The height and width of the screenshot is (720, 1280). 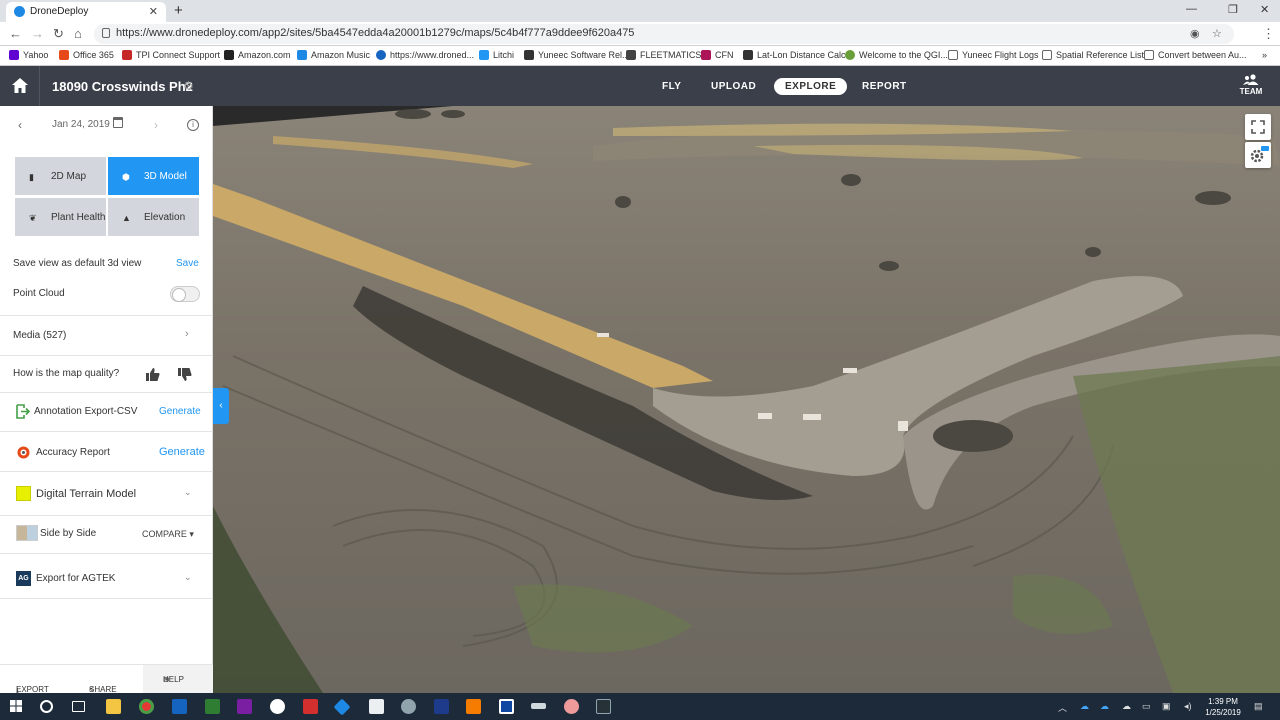 I want to click on previous-date-icon: ‹, so click(x=20, y=125).